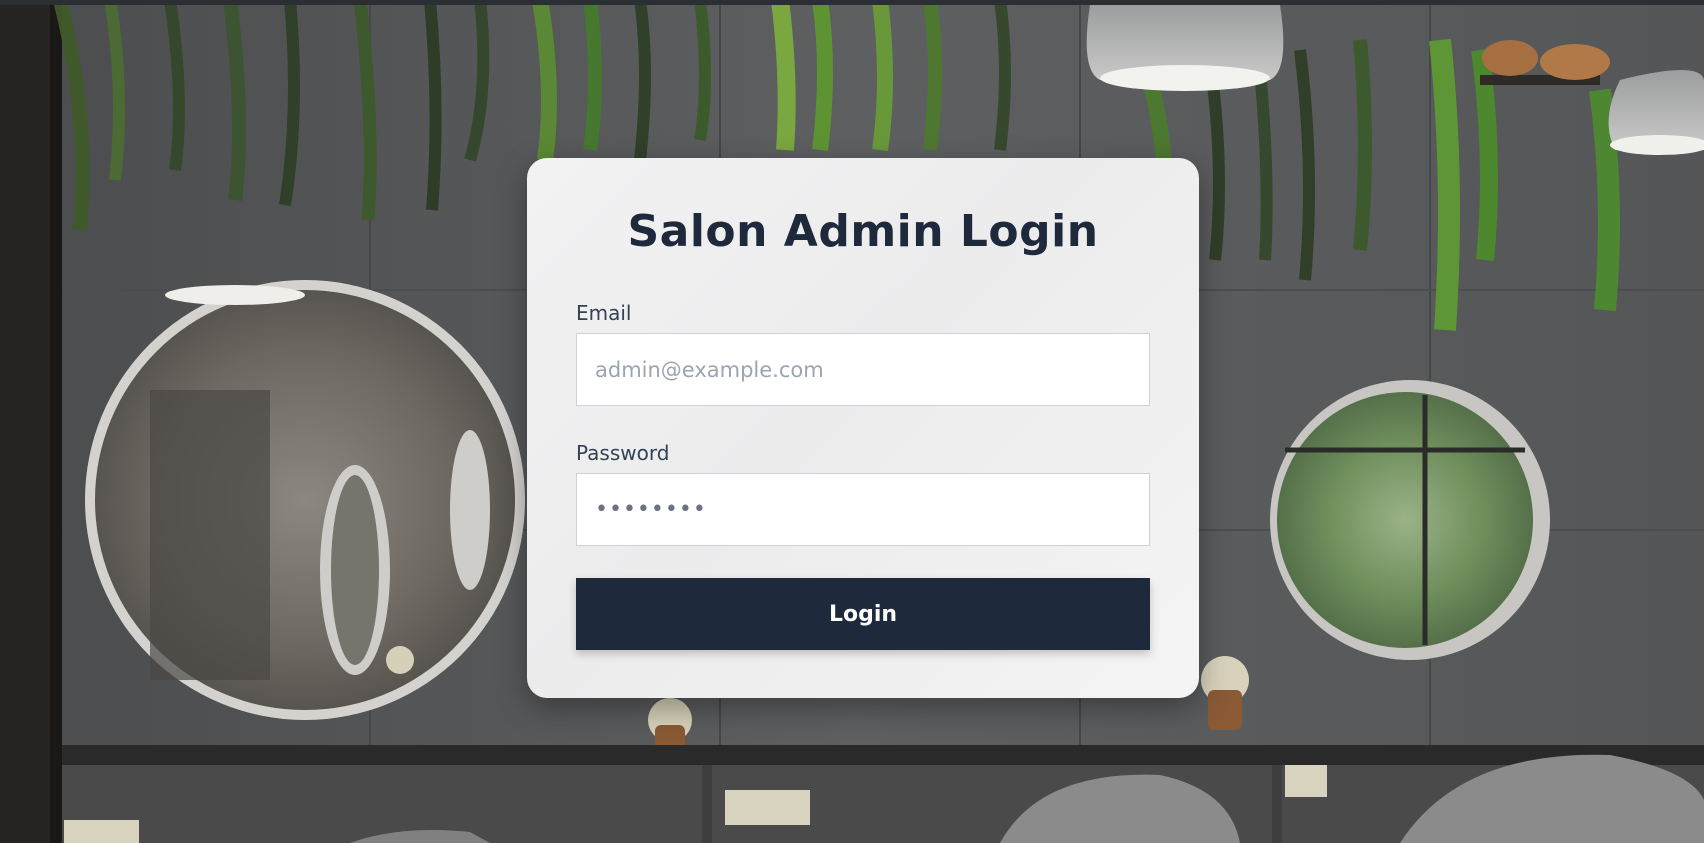 This screenshot has width=1704, height=843. What do you see at coordinates (863, 509) in the screenshot?
I see `password-input` at bounding box center [863, 509].